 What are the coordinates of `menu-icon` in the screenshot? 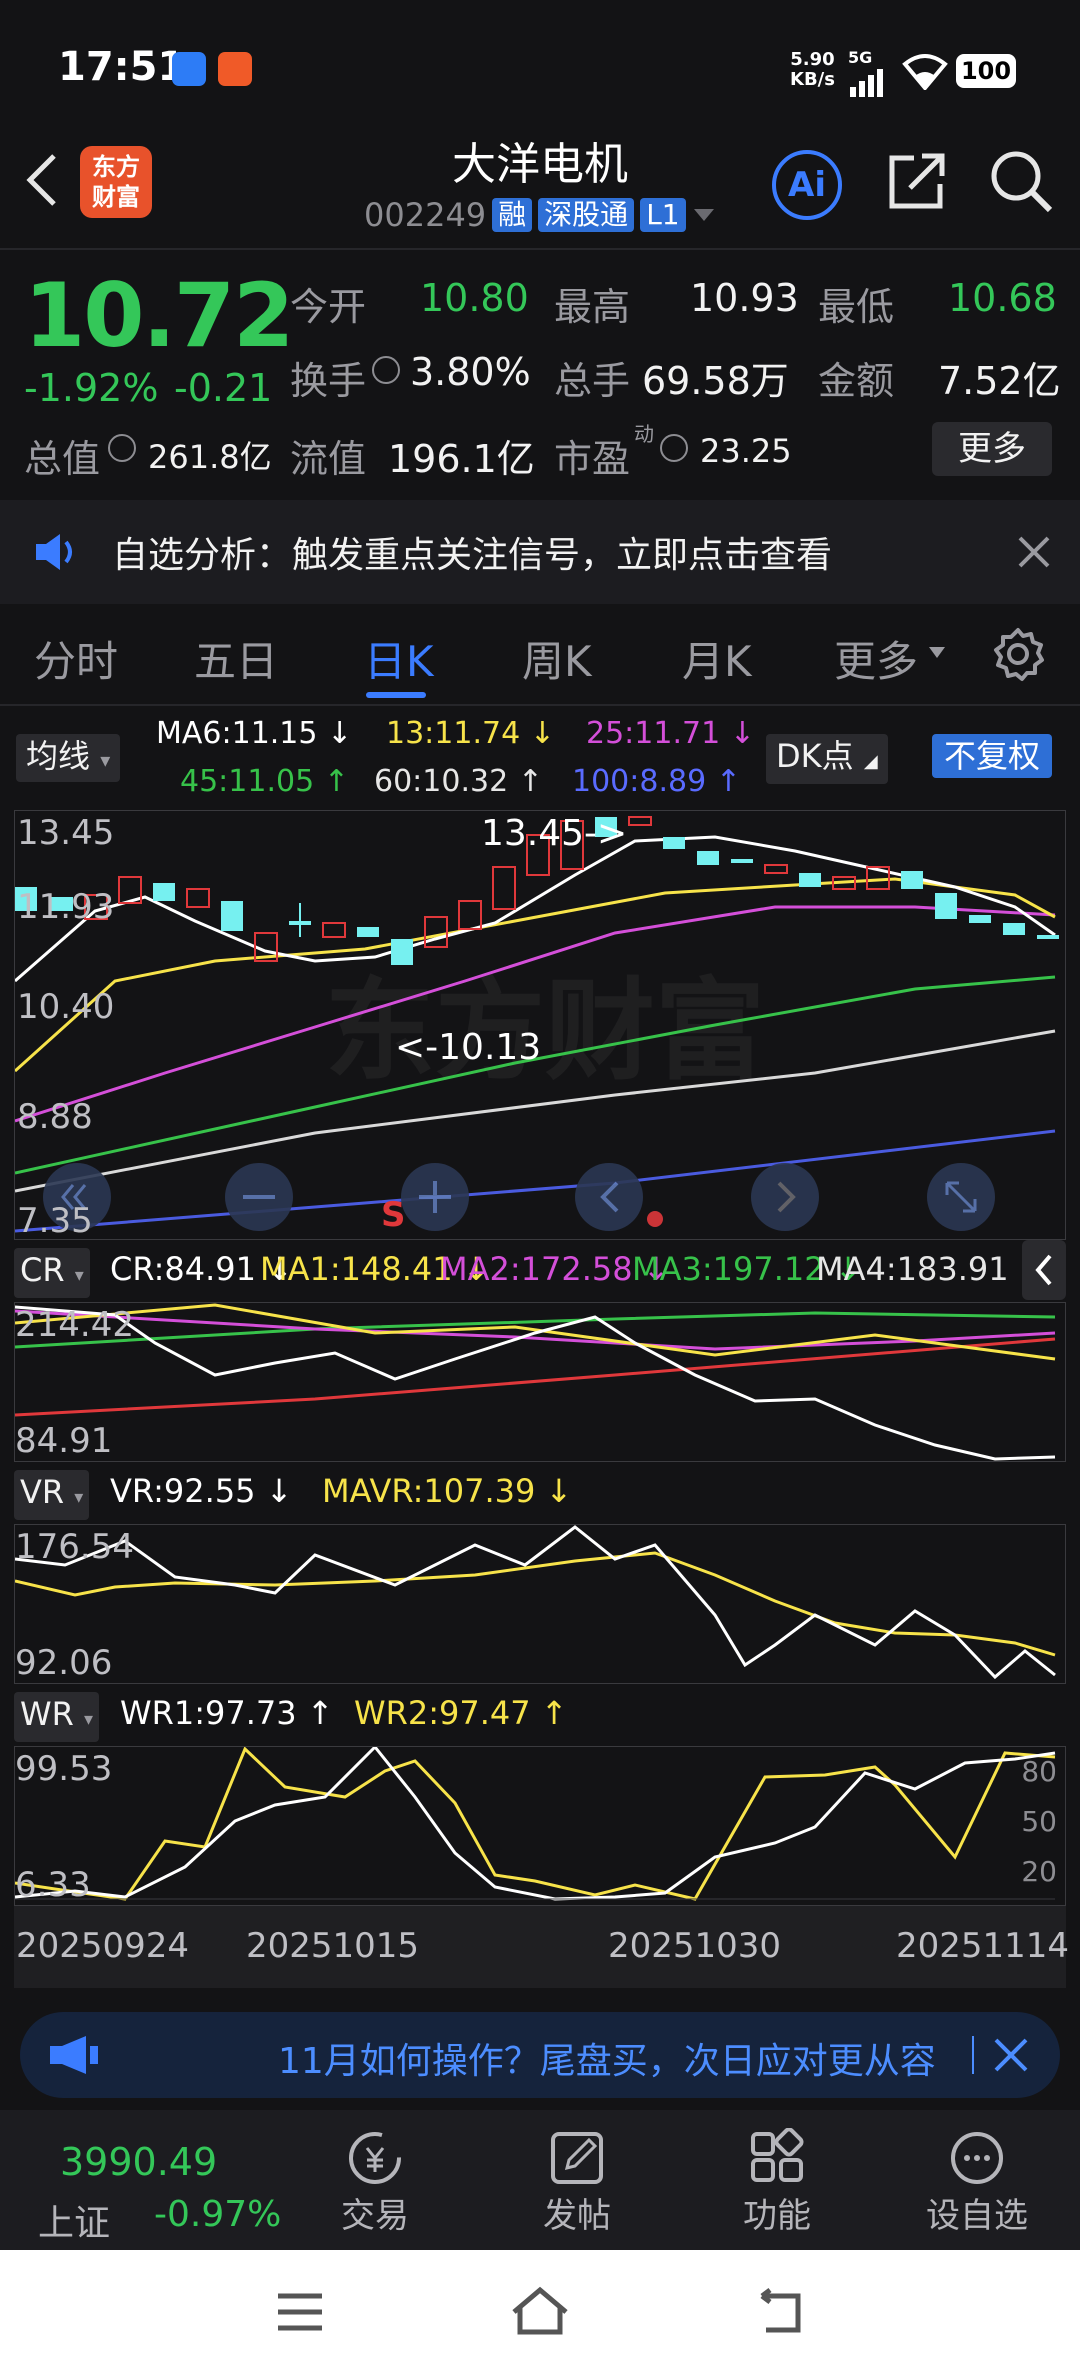 It's located at (300, 2312).